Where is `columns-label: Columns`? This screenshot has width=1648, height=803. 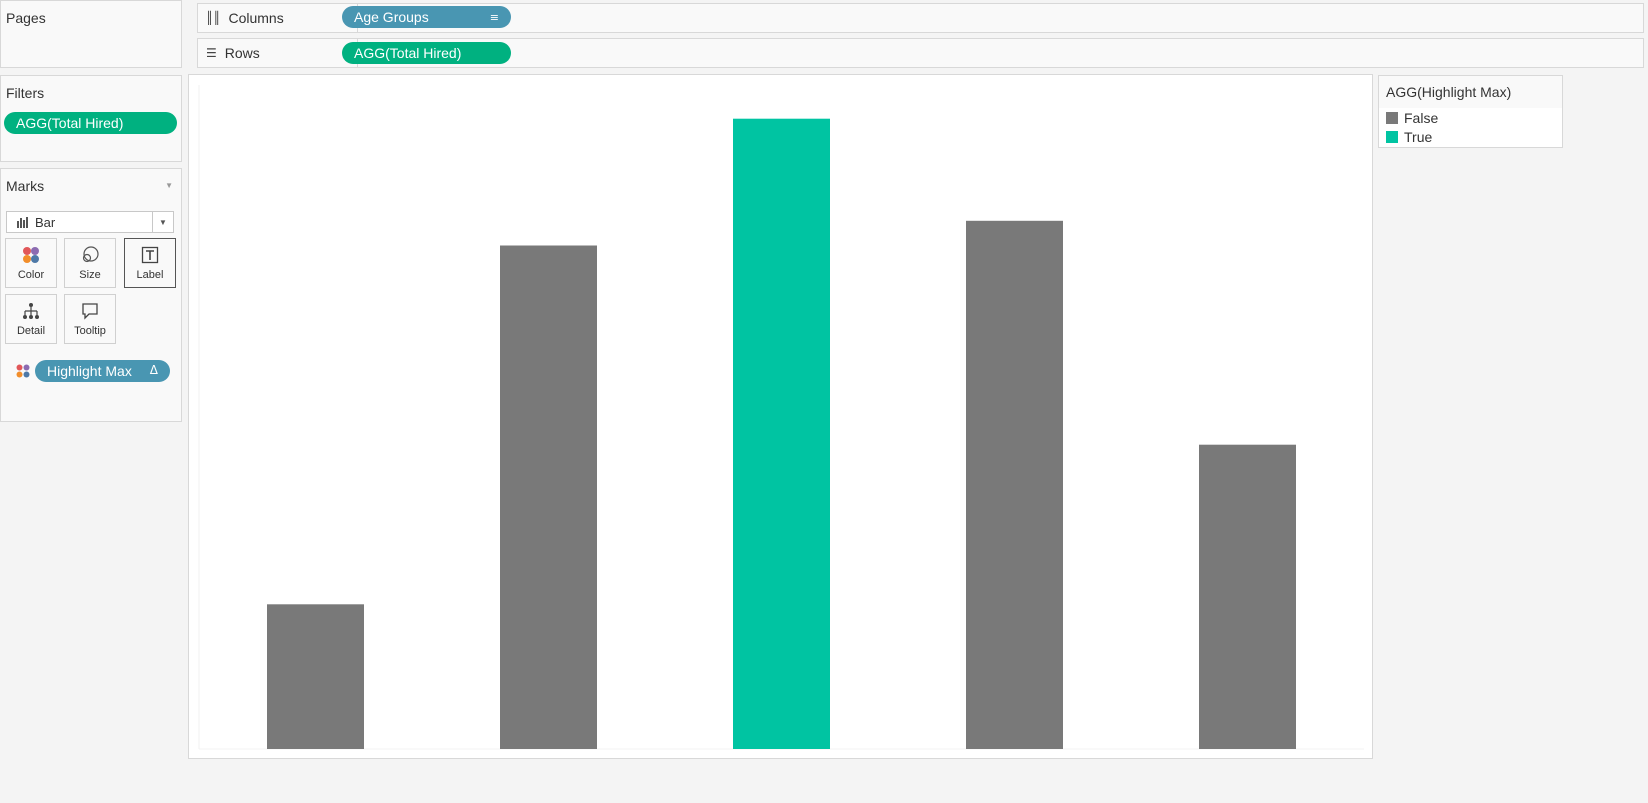
columns-label: Columns is located at coordinates (256, 18).